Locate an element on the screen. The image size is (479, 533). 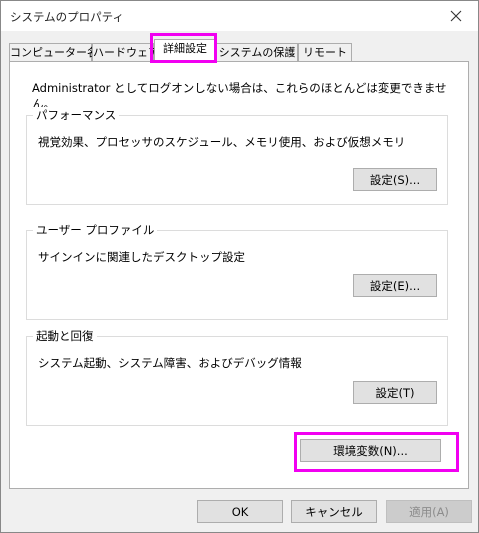
tab-highlight-box is located at coordinates (183, 48).